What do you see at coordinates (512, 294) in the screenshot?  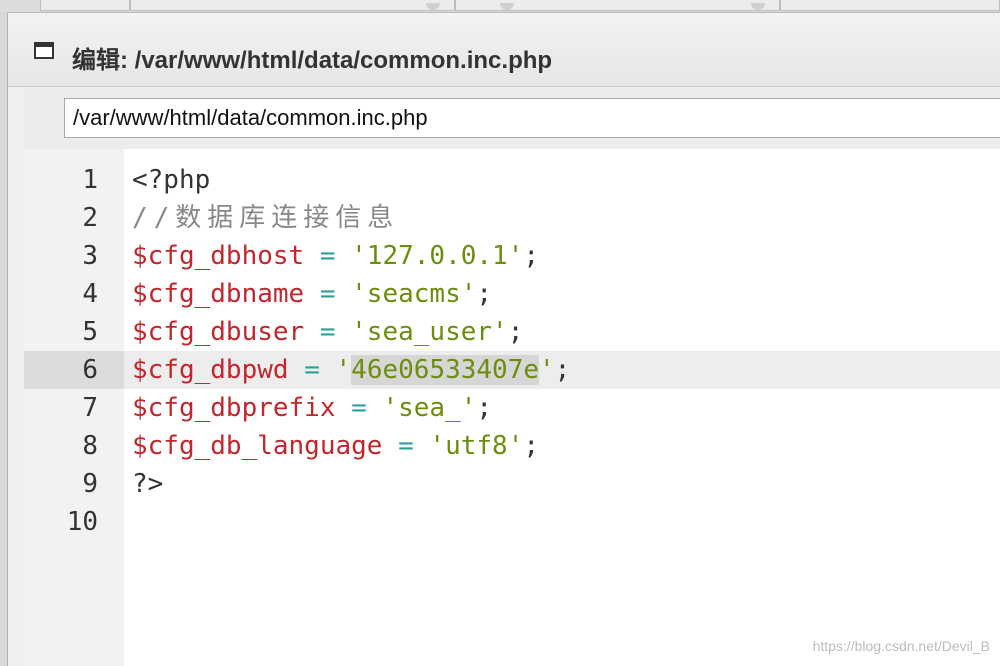 I see `code-line: 4 $cfg_dbname = 'seacms';` at bounding box center [512, 294].